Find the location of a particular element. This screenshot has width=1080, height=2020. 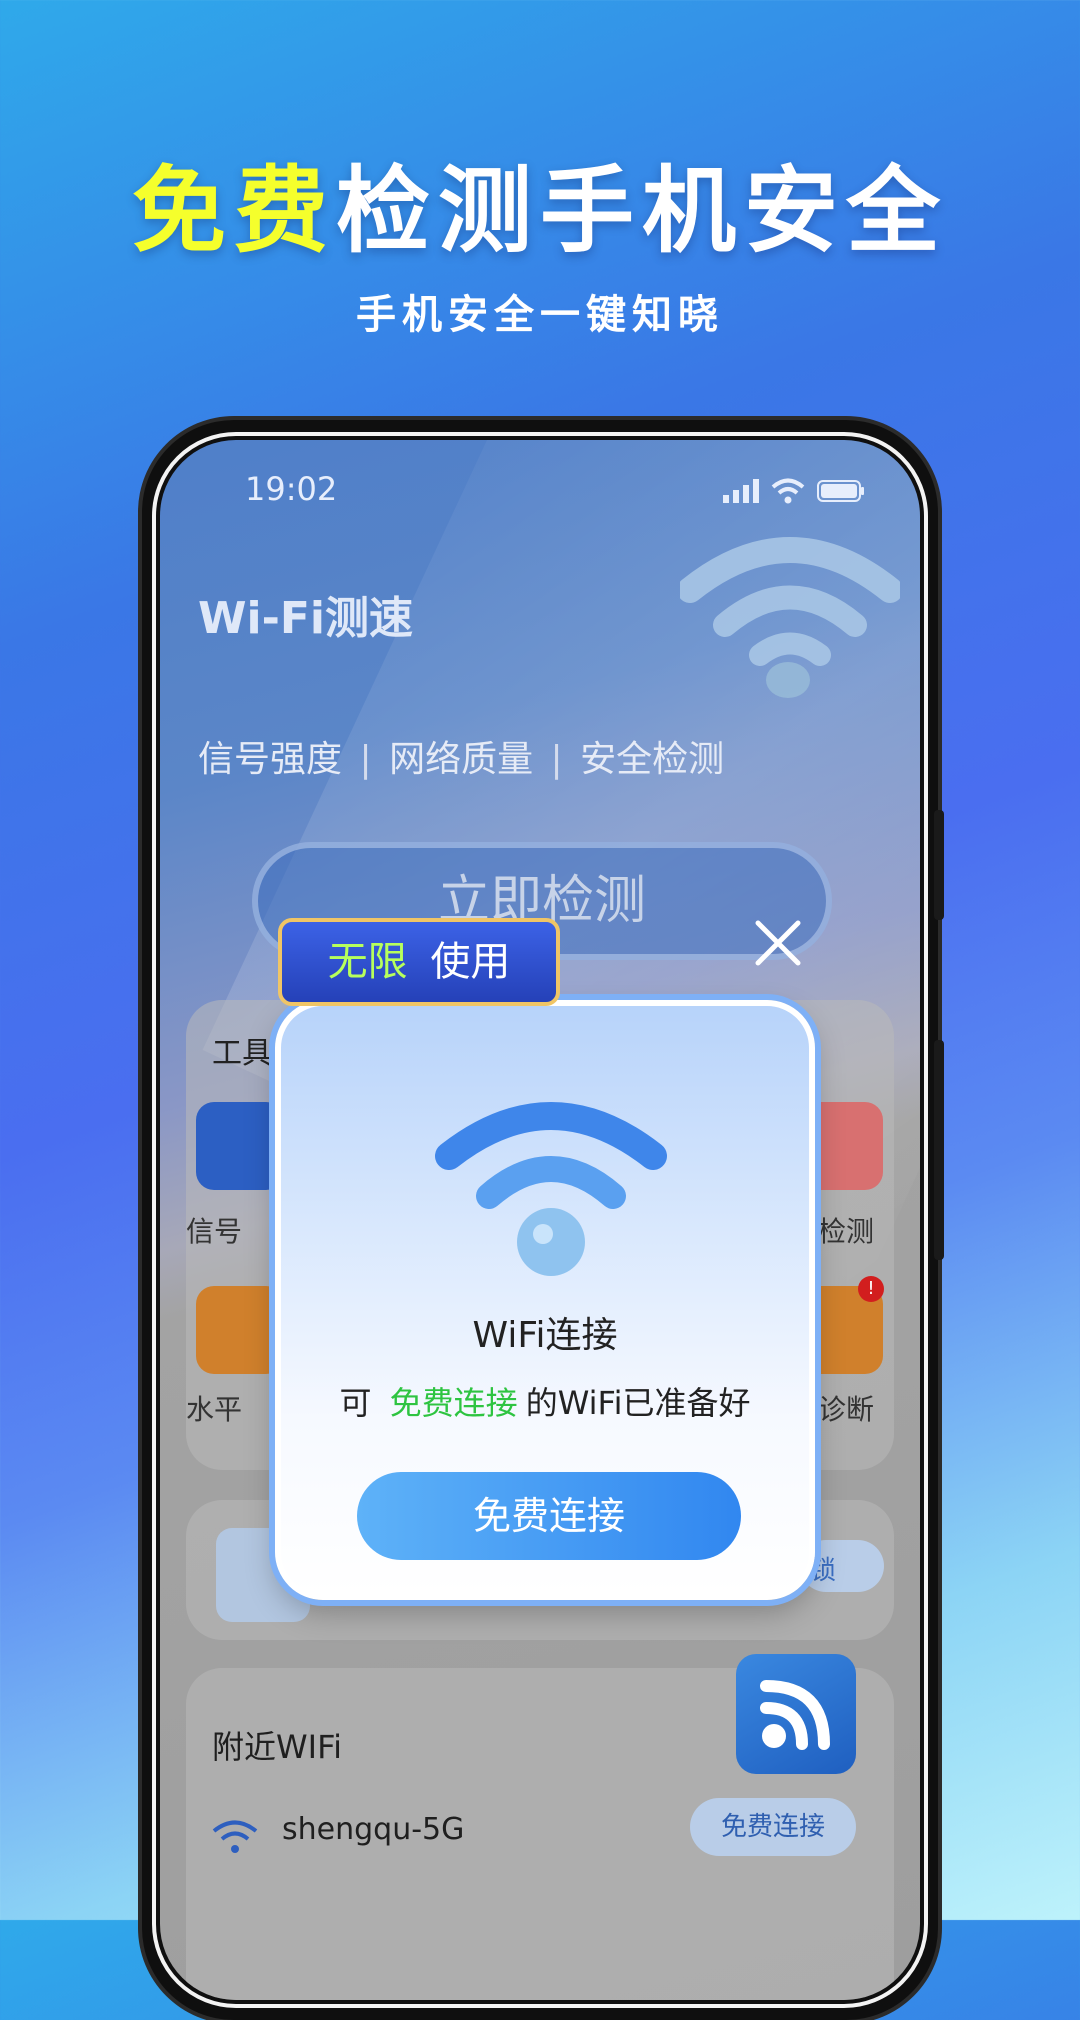

badge-rest: 使用 is located at coordinates (470, 962).